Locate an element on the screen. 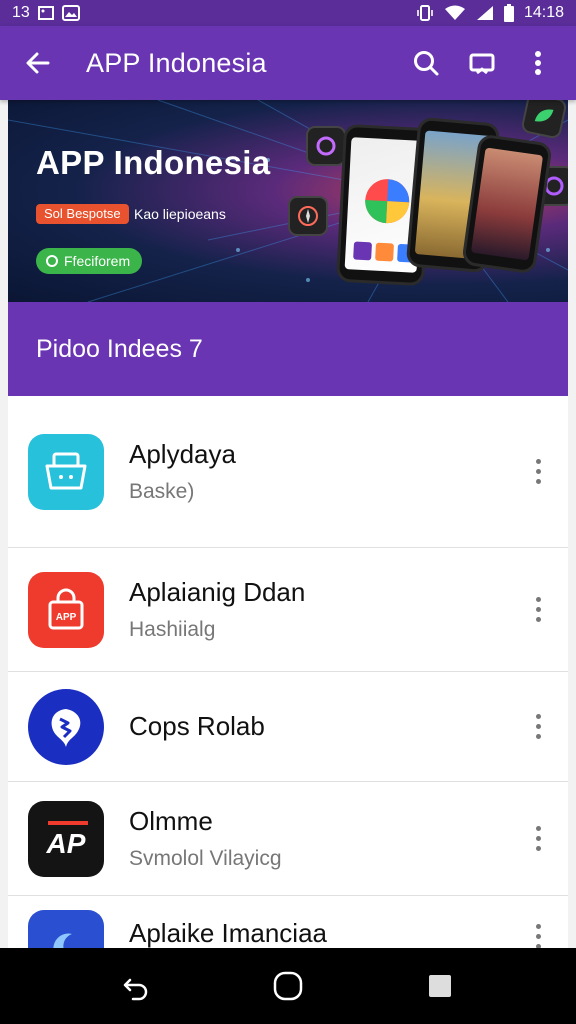 Image resolution: width=576 pixels, height=1024 pixels. photos-icon is located at coordinates (70, 13).